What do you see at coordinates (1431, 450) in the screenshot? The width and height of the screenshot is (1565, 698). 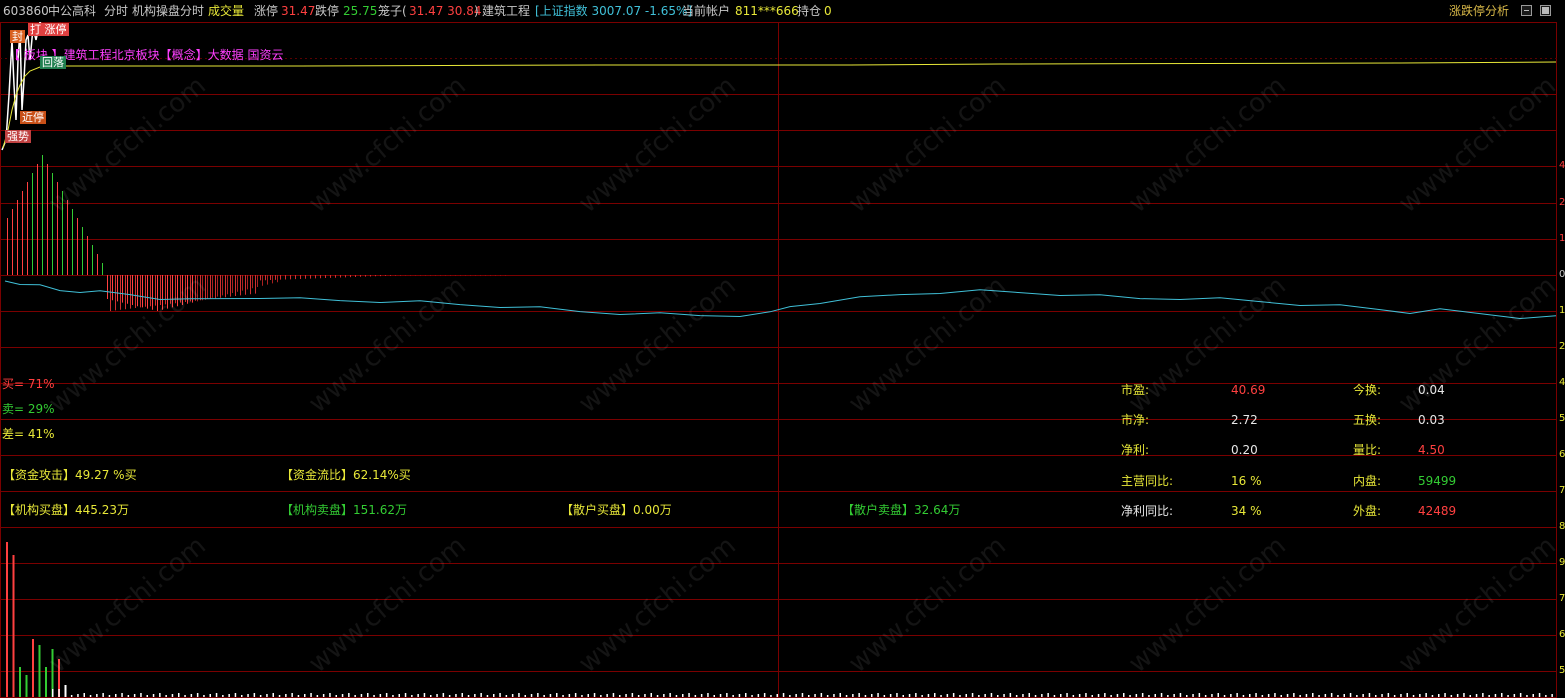 I see `vol-ratio-value: 4.50` at bounding box center [1431, 450].